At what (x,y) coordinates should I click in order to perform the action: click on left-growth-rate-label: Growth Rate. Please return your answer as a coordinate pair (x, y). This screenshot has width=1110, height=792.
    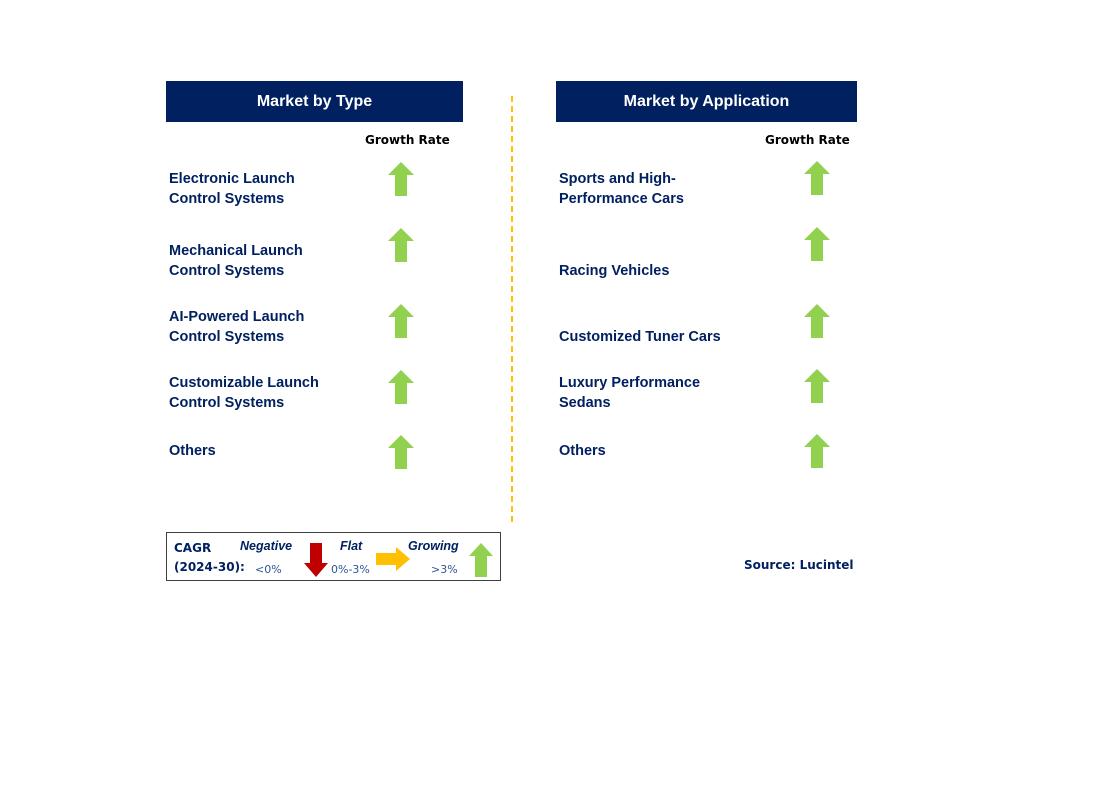
    Looking at the image, I should click on (407, 140).